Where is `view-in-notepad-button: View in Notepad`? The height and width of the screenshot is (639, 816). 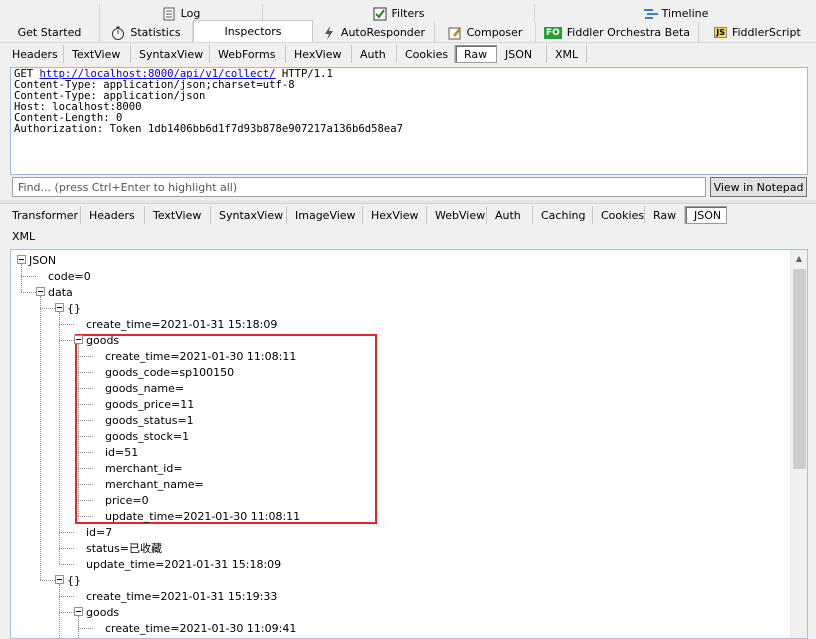 view-in-notepad-button: View in Notepad is located at coordinates (758, 187).